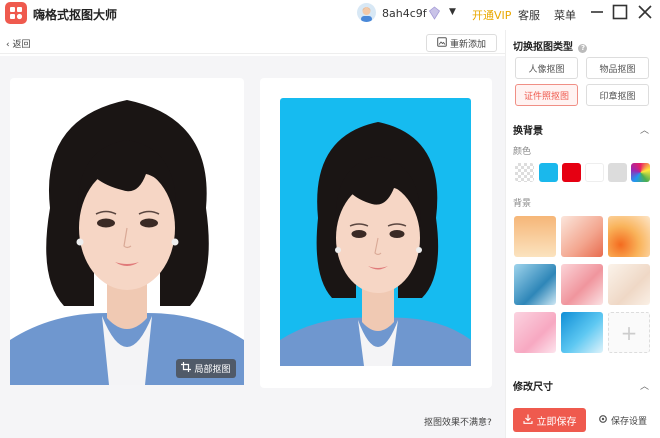 The width and height of the screenshot is (660, 438). What do you see at coordinates (645, 12) in the screenshot?
I see `close-icon` at bounding box center [645, 12].